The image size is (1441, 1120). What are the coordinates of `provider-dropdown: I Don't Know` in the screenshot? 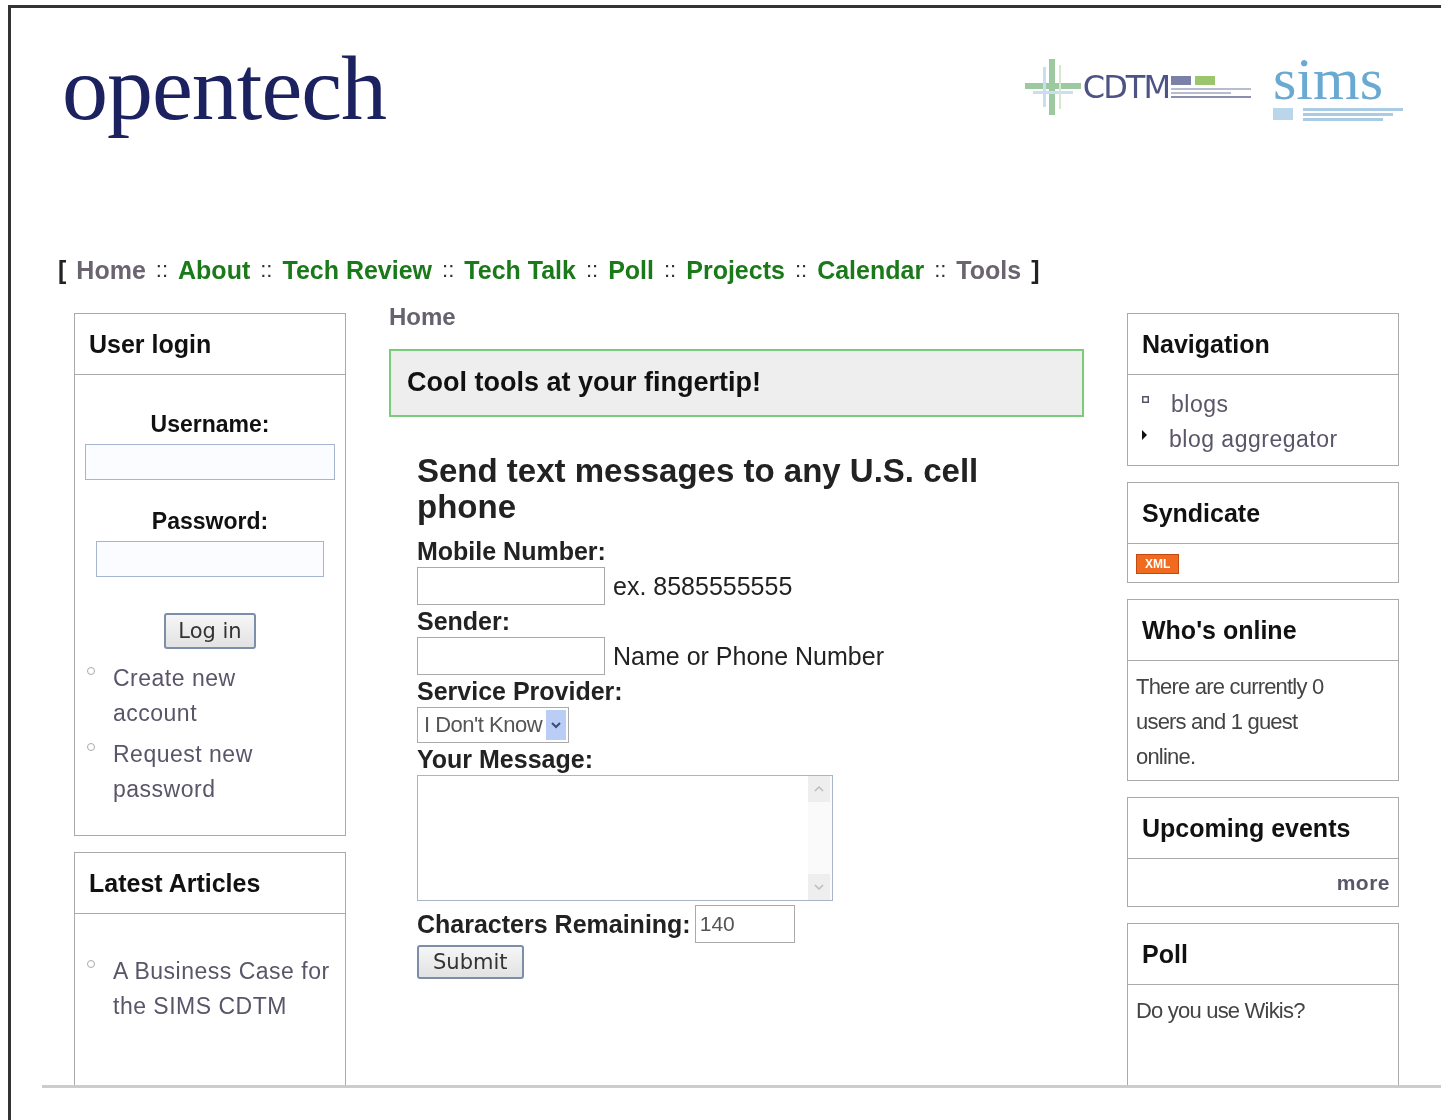 It's located at (493, 725).